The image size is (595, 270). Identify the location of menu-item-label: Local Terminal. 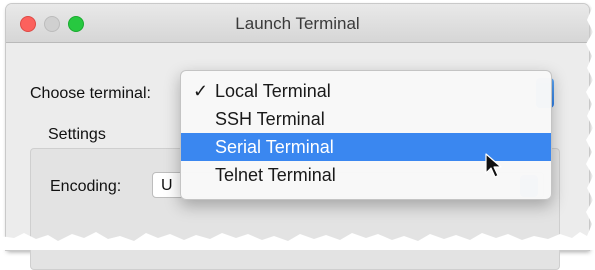
(273, 91).